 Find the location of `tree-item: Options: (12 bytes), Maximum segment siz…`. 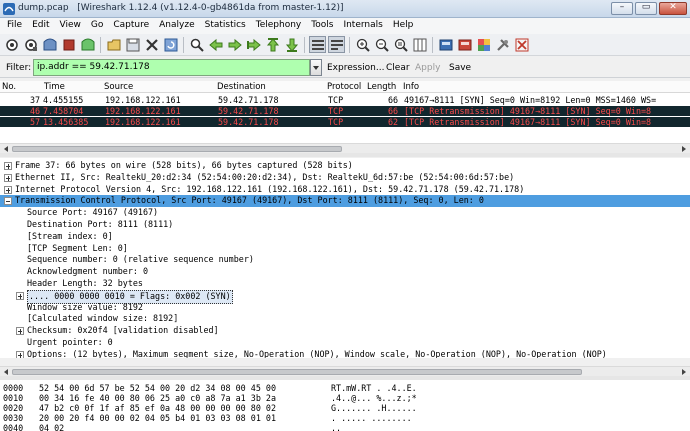

tree-item: Options: (12 bytes), Maximum segment siz… is located at coordinates (345, 353).